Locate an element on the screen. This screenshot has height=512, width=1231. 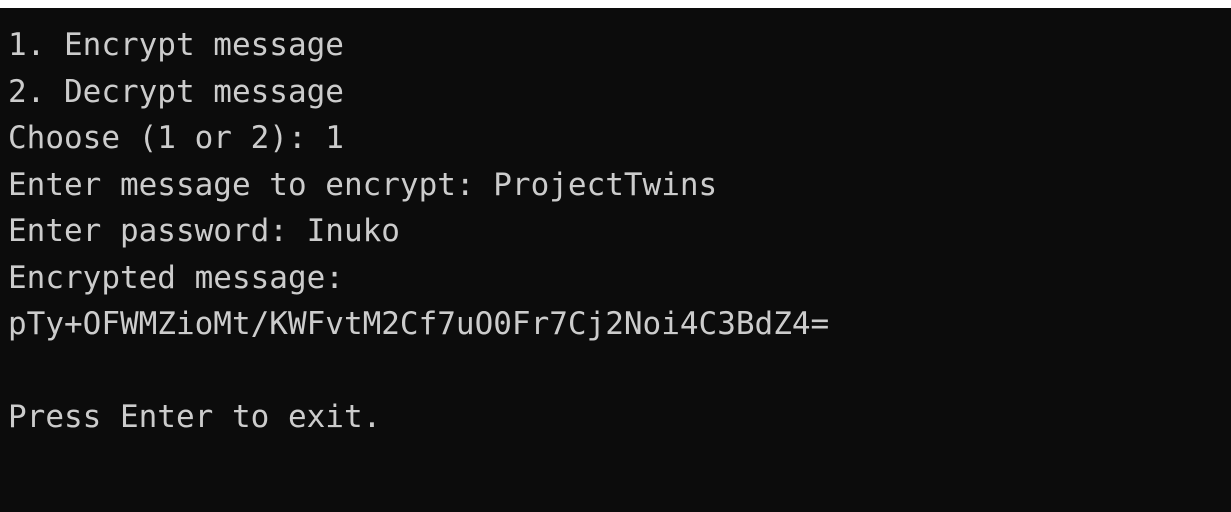
choice-prompt: Choose (1 or 2): 1 is located at coordinates (176, 138).